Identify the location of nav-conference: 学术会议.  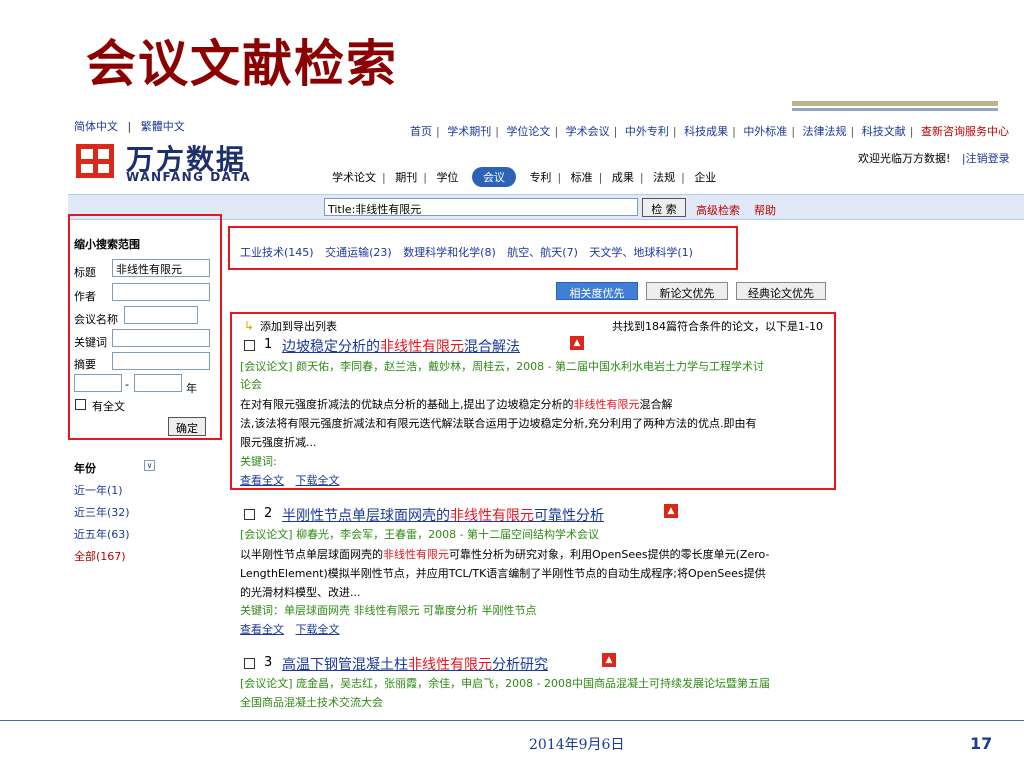
(588, 131).